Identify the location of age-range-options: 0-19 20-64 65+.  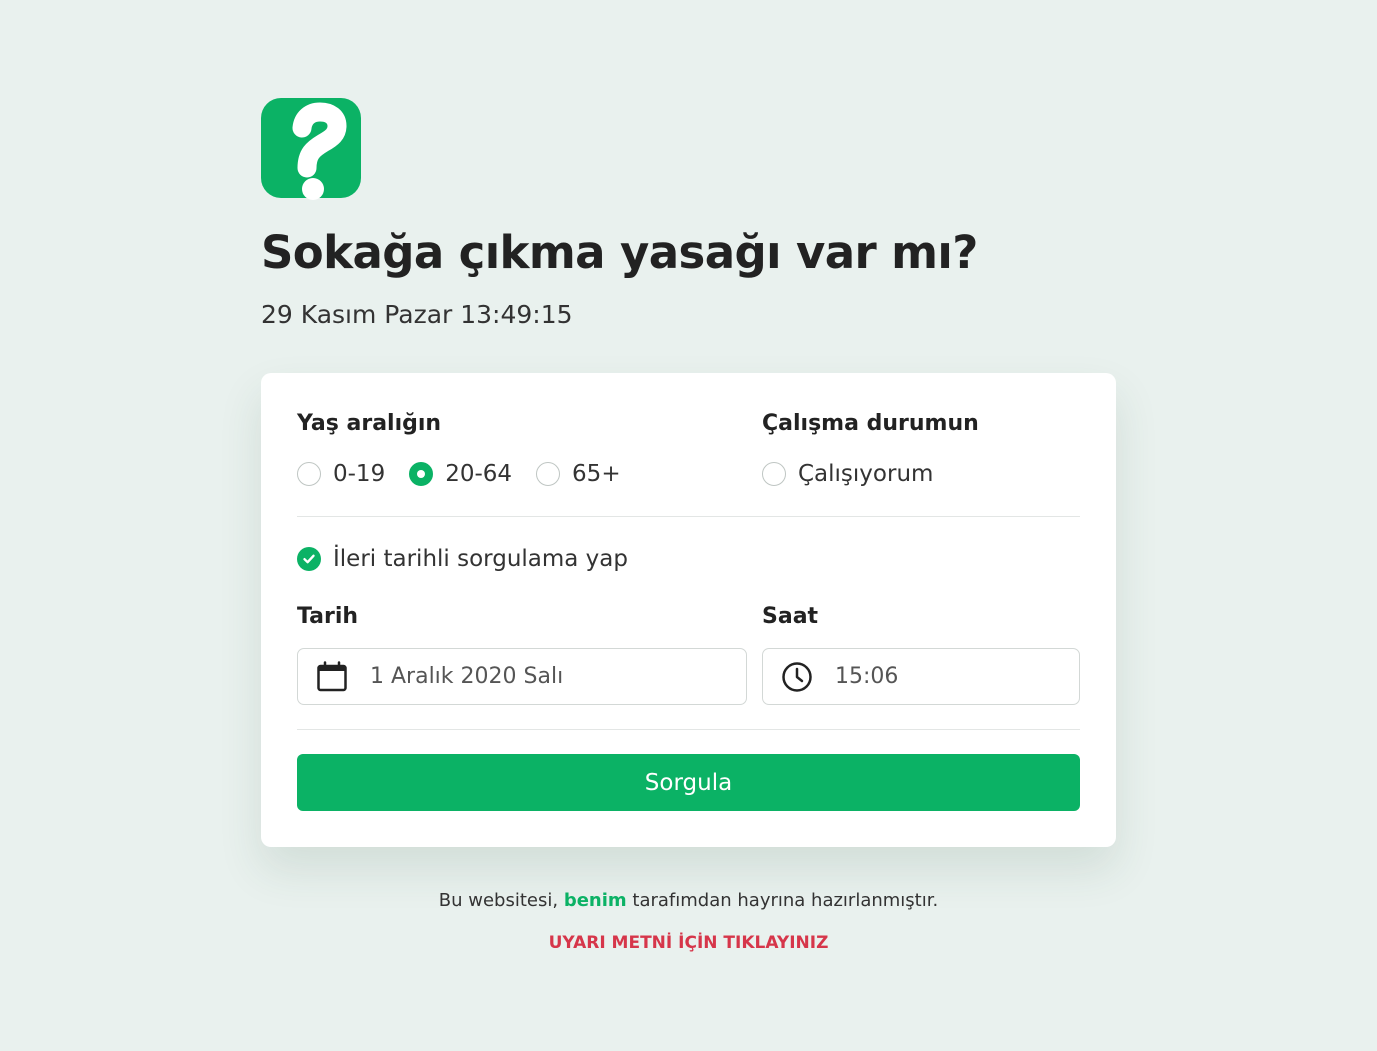
(471, 474).